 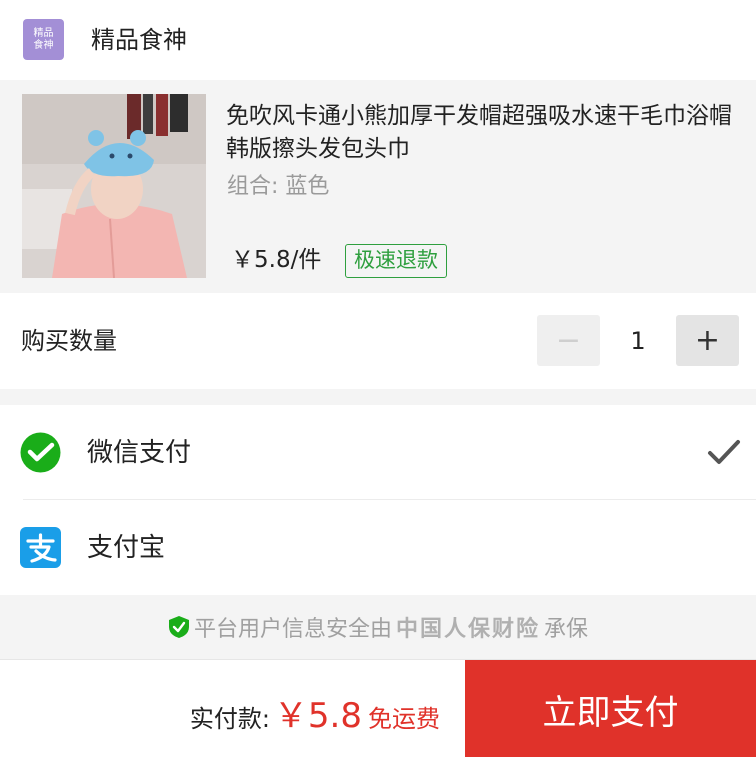 I want to click on quantity-label: 购买数量, so click(x=69, y=341).